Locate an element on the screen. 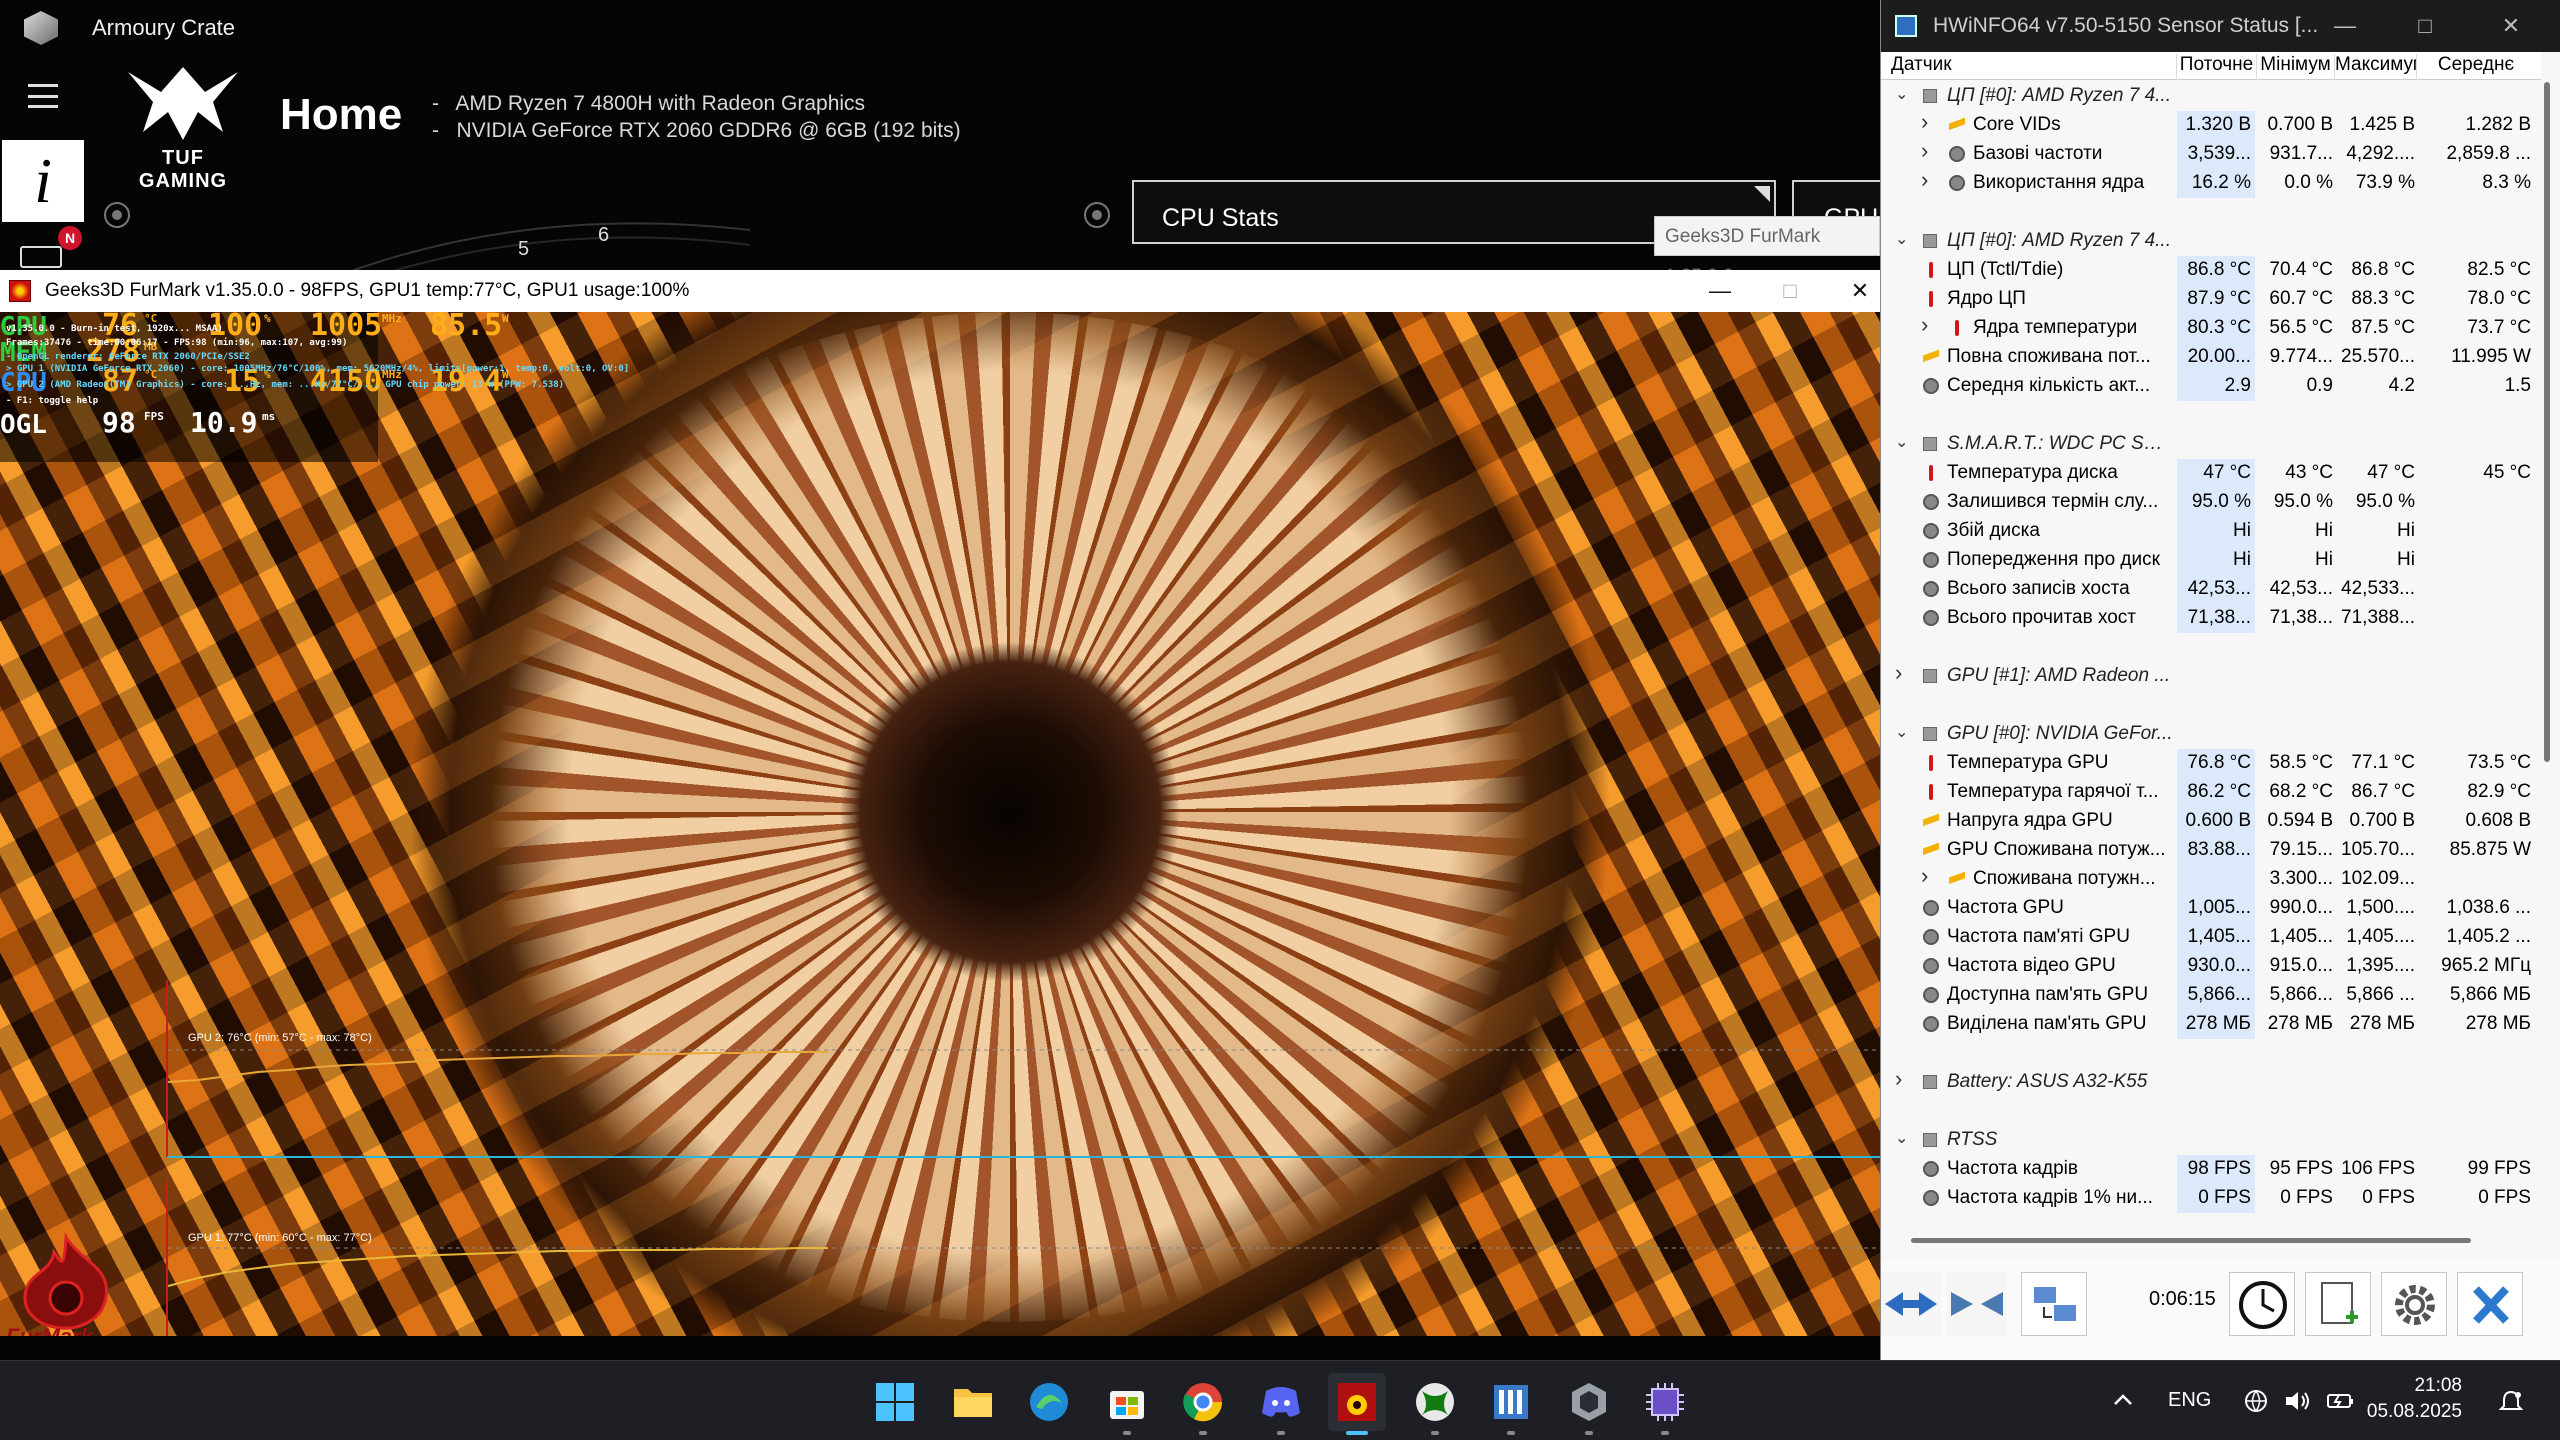 This screenshot has height=1440, width=2560. volume-icon is located at coordinates (2297, 1401).